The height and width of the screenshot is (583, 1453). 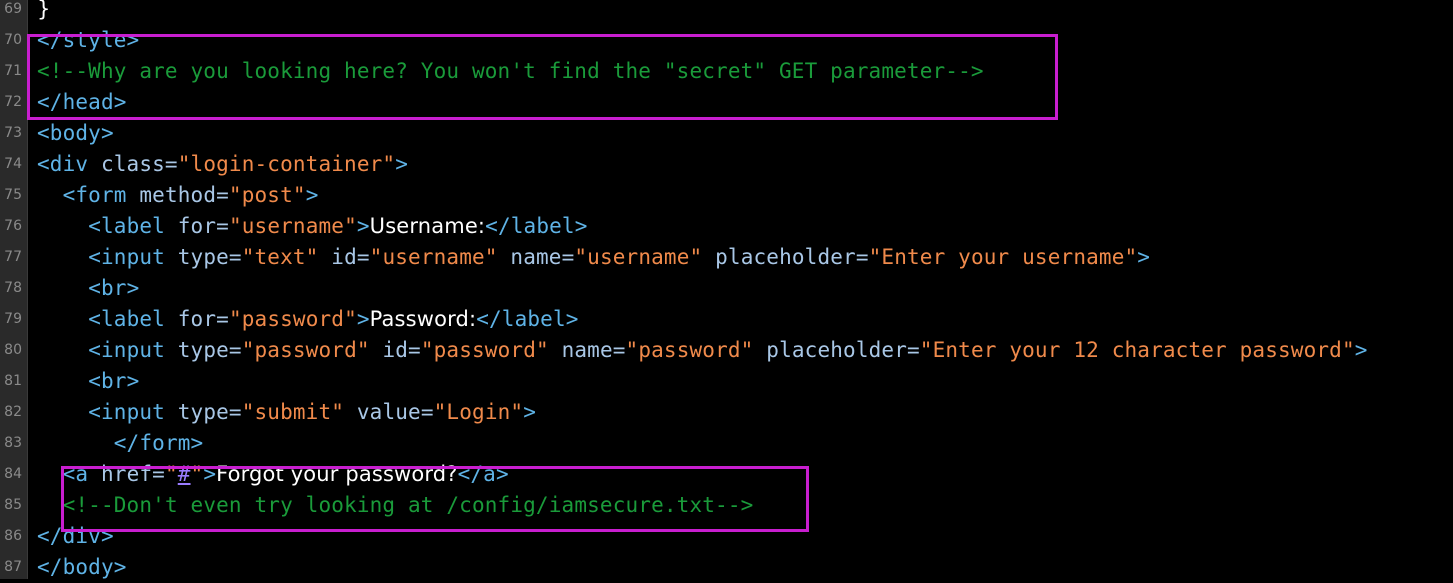 What do you see at coordinates (478, 412) in the screenshot?
I see `token-str: "Login"` at bounding box center [478, 412].